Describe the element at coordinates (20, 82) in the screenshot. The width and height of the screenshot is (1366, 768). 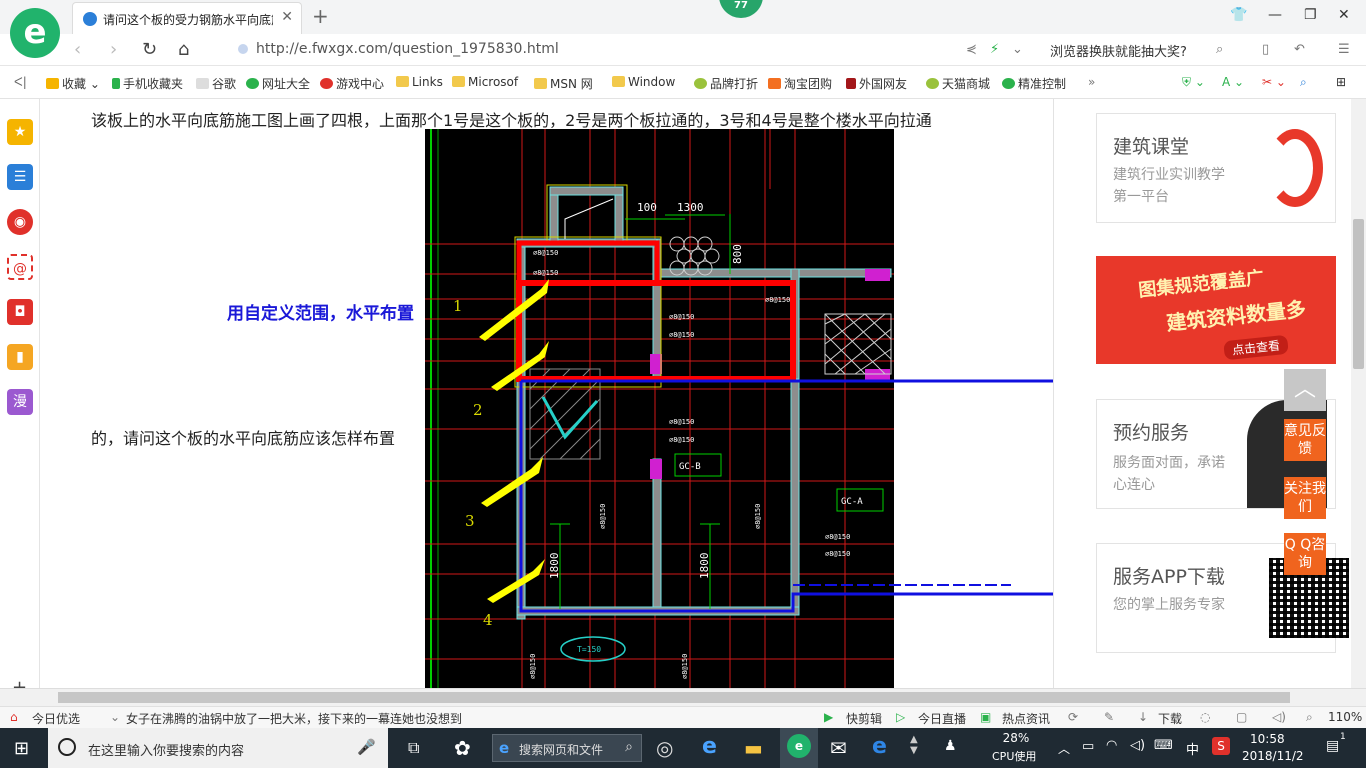
I see `sidebar-toggle-icon: ᐸ|` at that location.